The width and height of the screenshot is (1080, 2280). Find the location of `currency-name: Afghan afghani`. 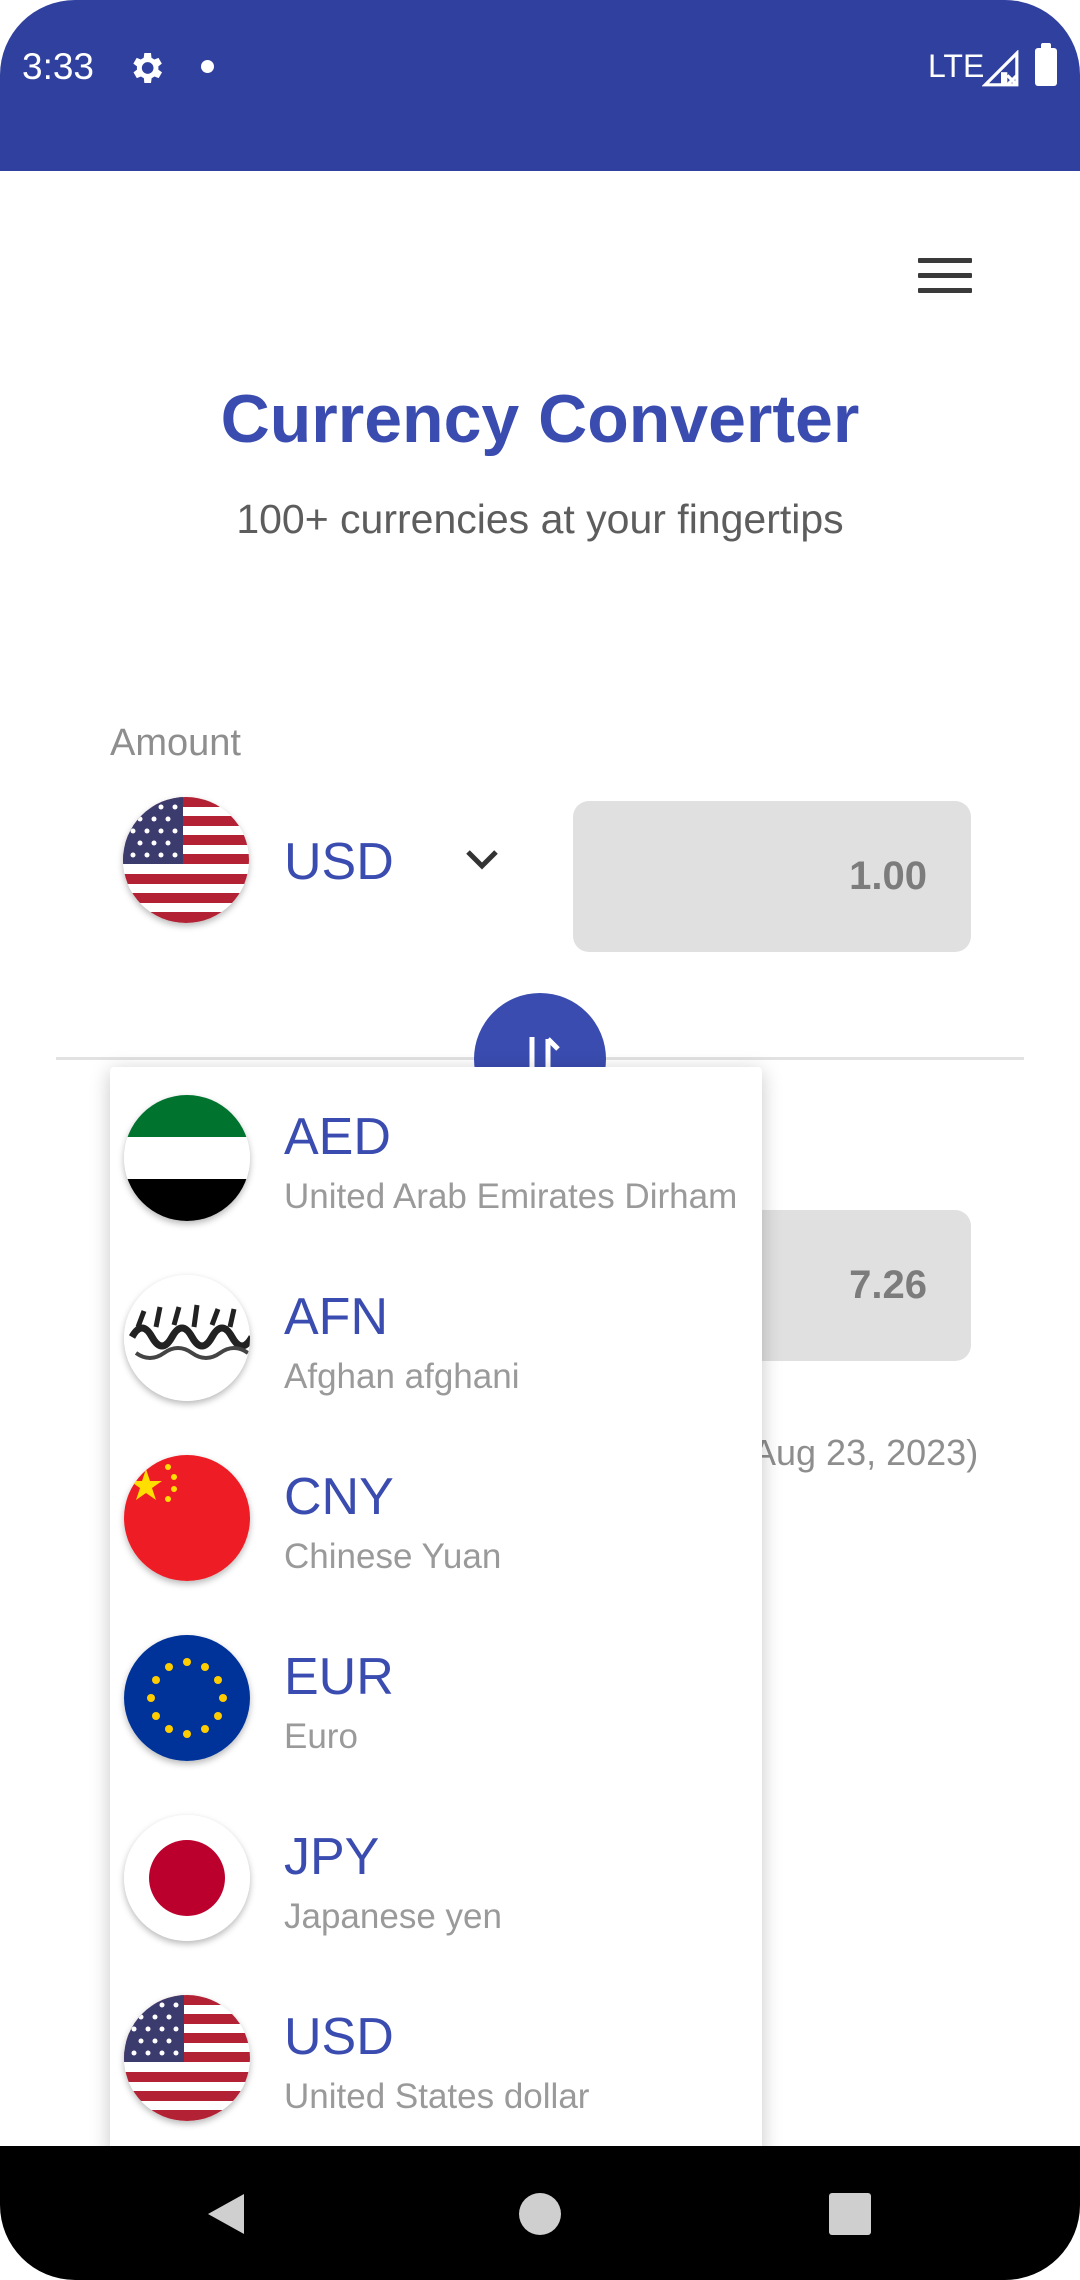

currency-name: Afghan afghani is located at coordinates (402, 1376).